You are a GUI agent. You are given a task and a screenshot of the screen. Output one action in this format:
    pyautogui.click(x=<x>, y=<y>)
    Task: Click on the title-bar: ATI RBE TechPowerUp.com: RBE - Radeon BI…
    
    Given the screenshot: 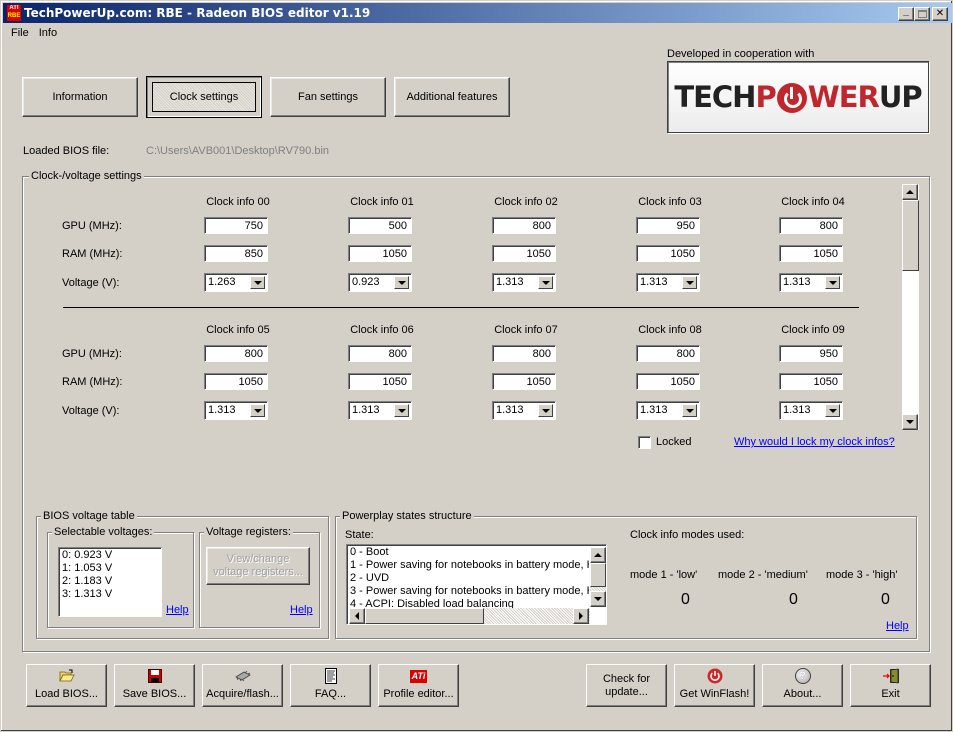 What is the action you would take?
    pyautogui.click(x=477, y=13)
    